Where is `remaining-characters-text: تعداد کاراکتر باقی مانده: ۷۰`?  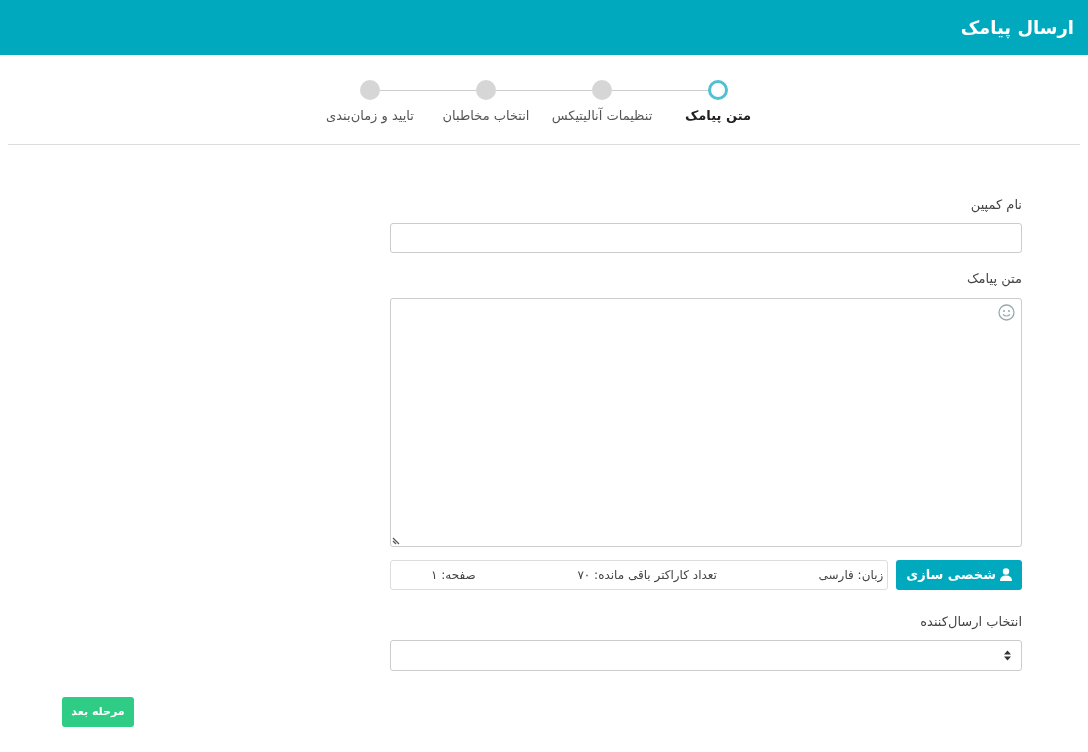
remaining-characters-text: تعداد کاراکتر باقی مانده: ۷۰ is located at coordinates (647, 575).